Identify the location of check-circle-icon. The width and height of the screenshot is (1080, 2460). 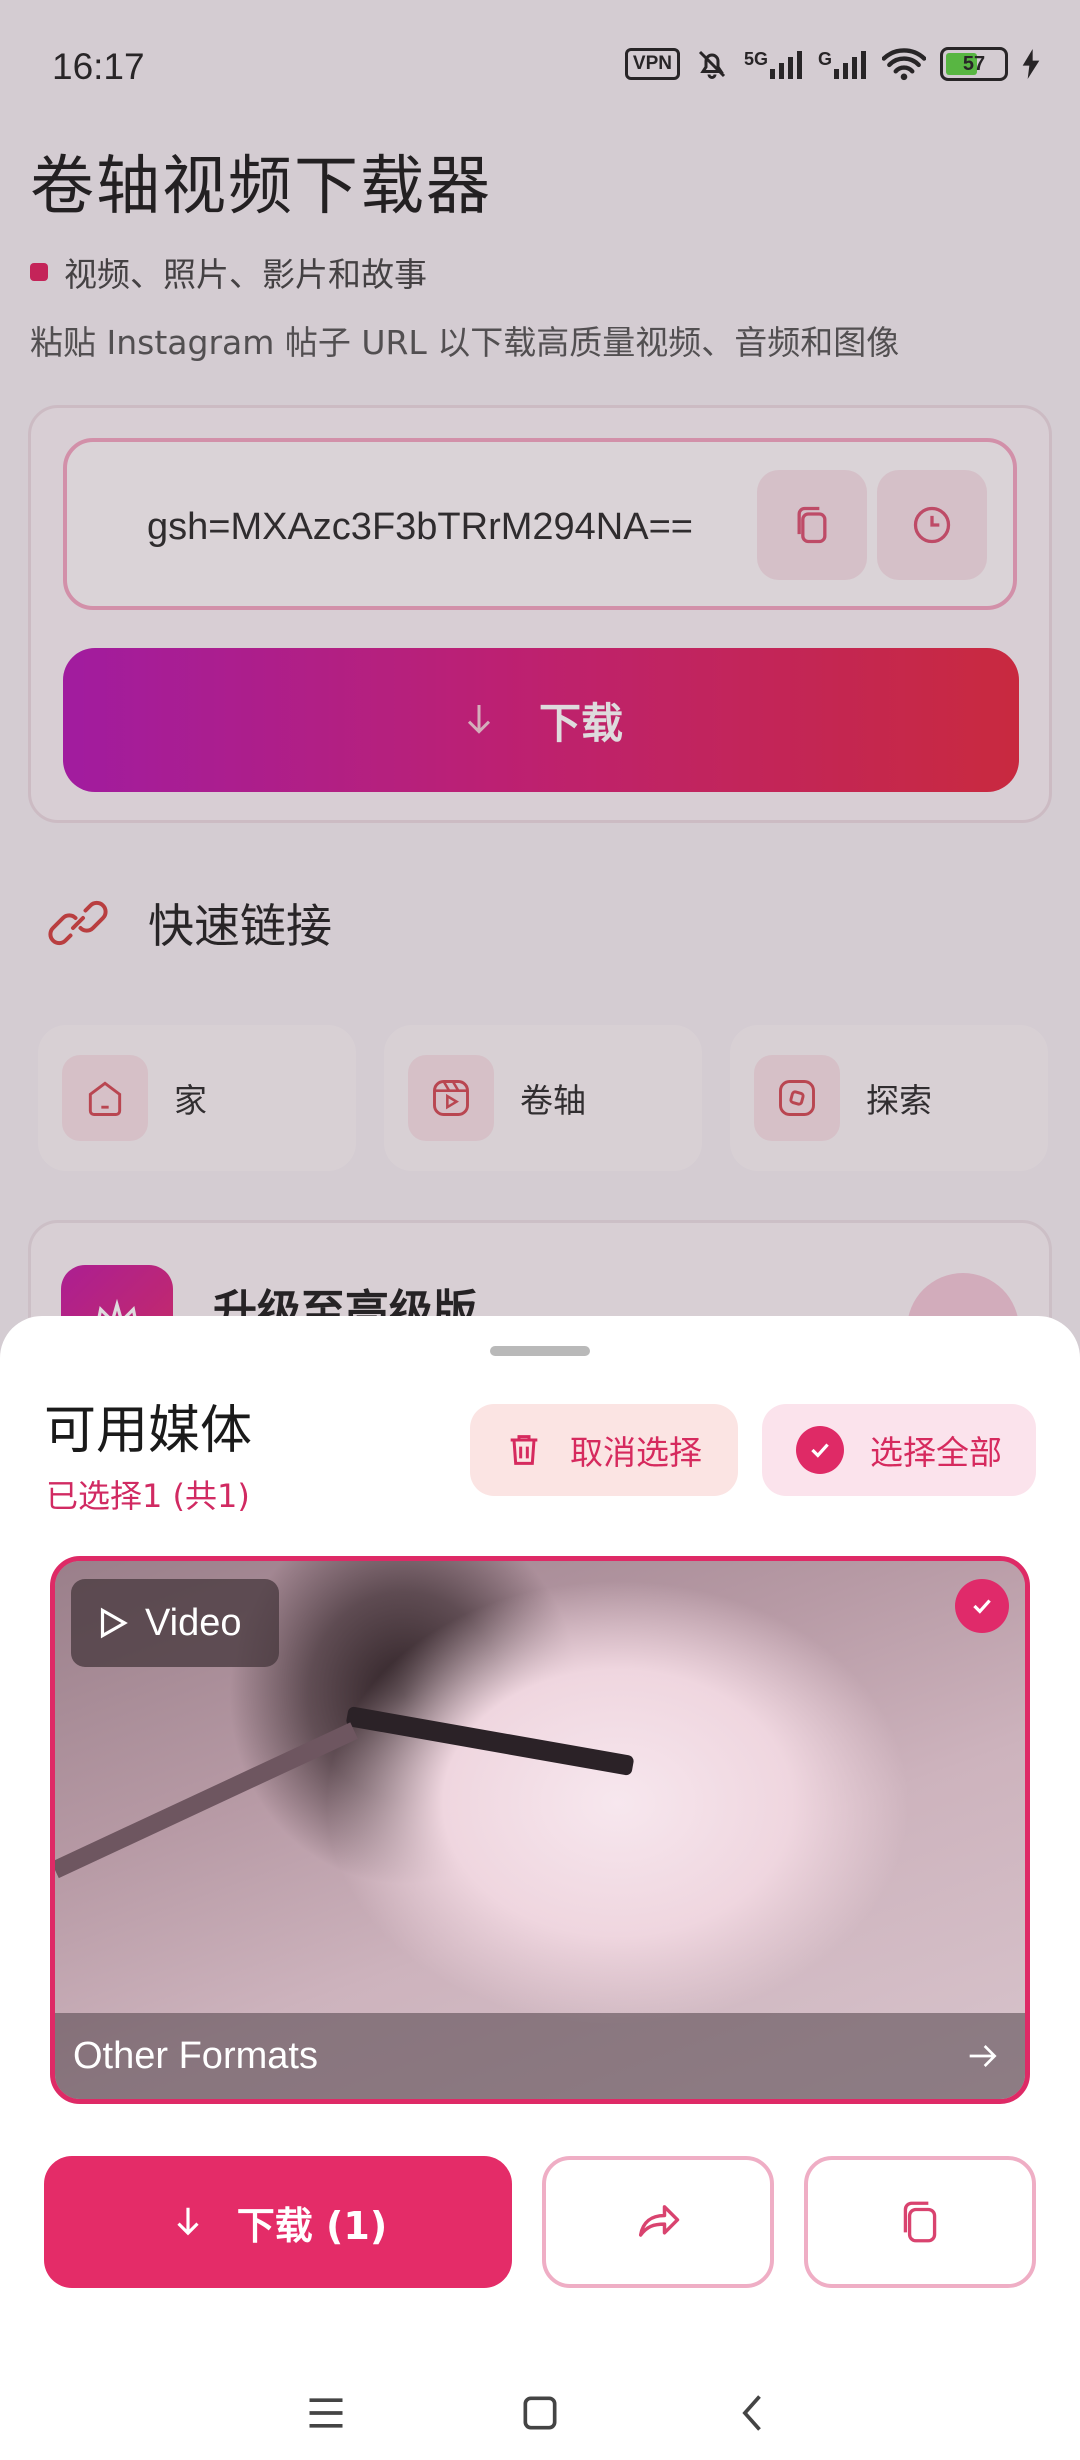
(820, 1450).